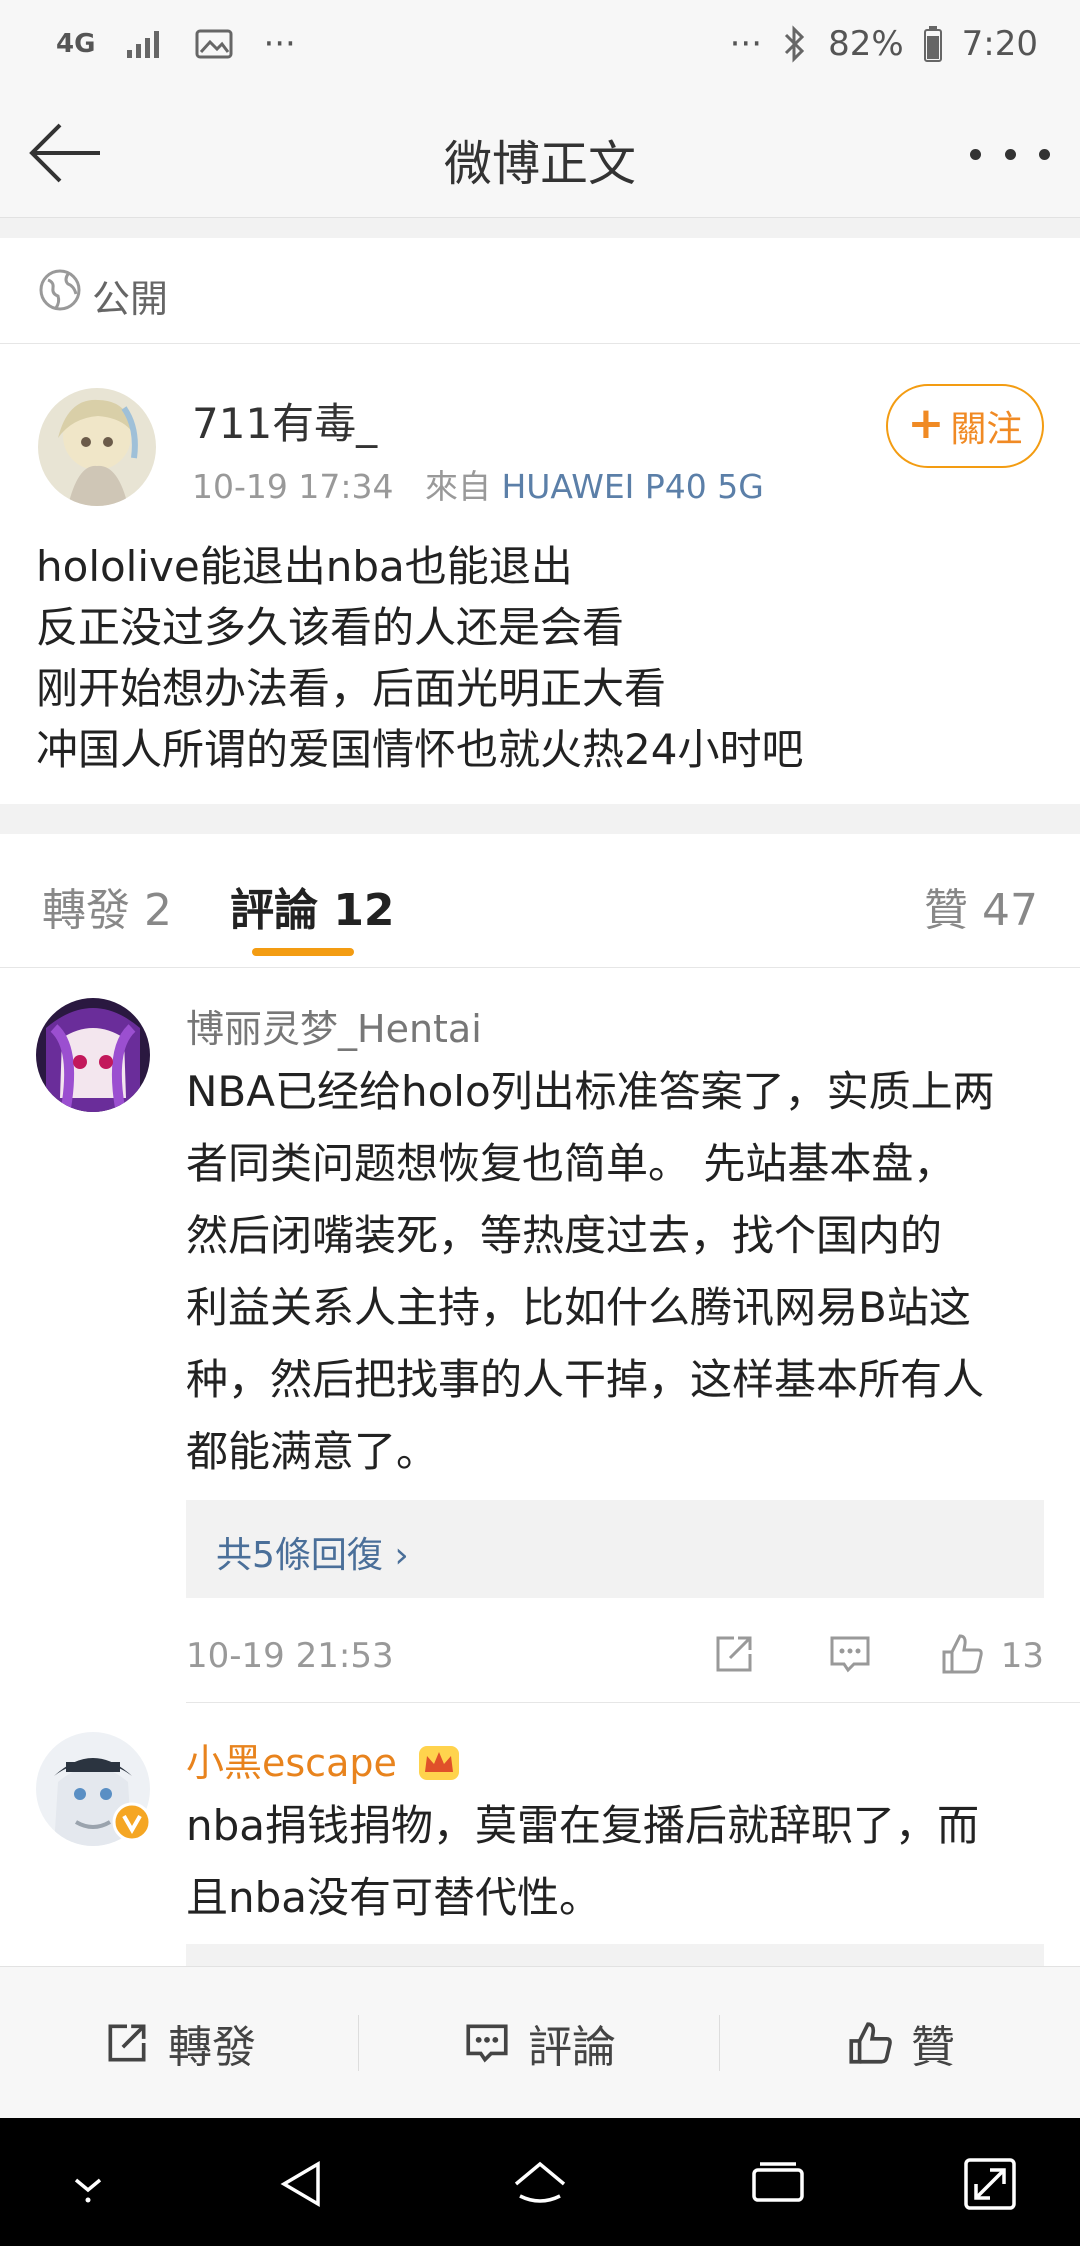 Image resolution: width=1080 pixels, height=2246 pixels. I want to click on image-icon, so click(214, 44).